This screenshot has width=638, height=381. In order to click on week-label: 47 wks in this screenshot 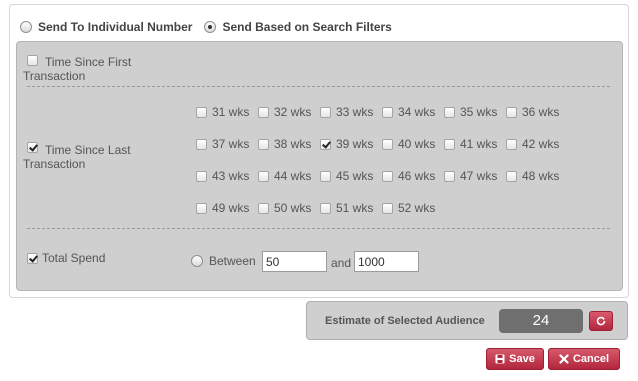, I will do `click(479, 176)`.